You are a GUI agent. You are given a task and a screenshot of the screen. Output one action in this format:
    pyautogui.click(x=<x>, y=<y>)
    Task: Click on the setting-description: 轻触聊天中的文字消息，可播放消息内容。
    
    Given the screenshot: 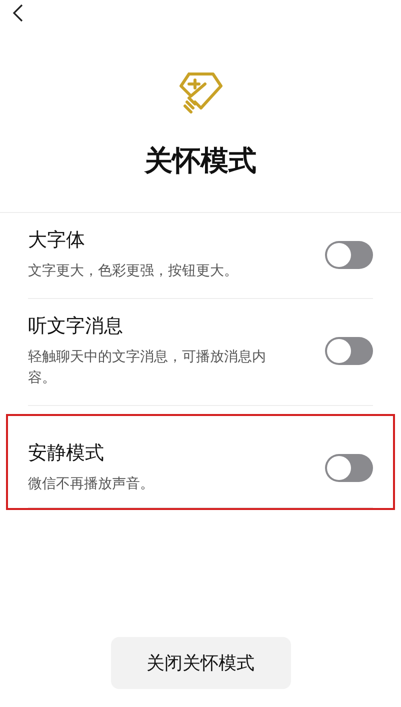 What is the action you would take?
    pyautogui.click(x=147, y=368)
    